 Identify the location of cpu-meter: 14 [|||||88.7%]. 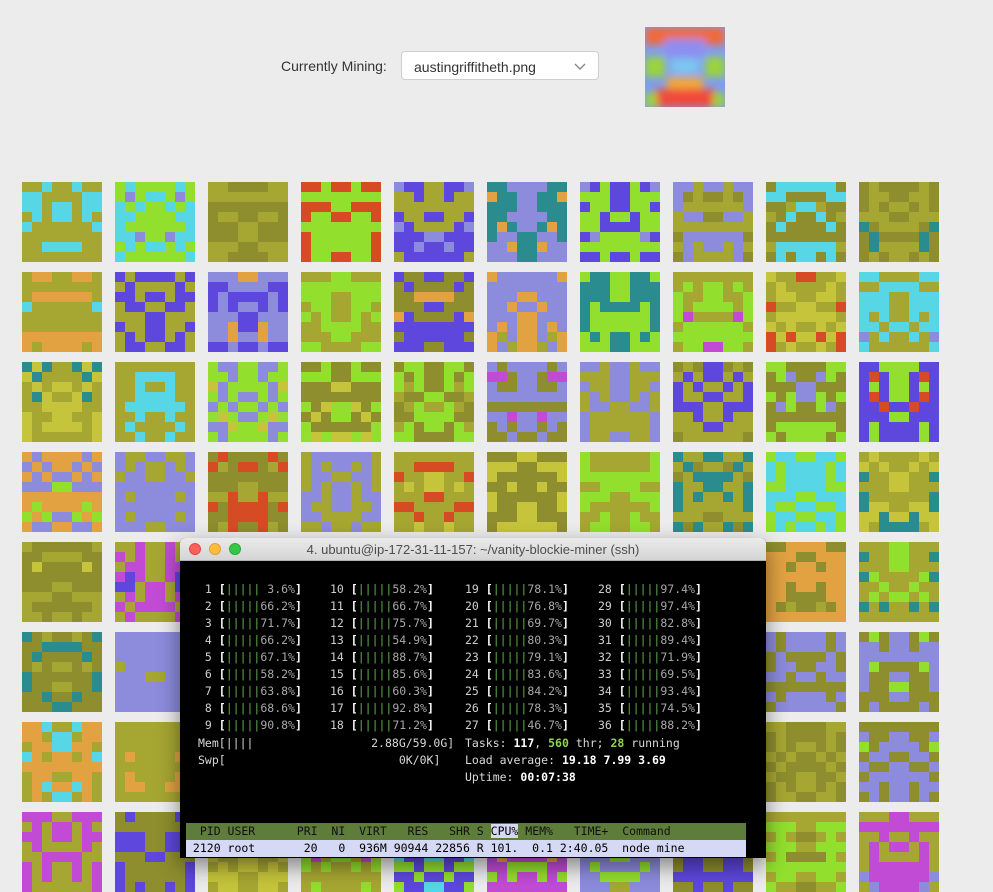
(382, 657).